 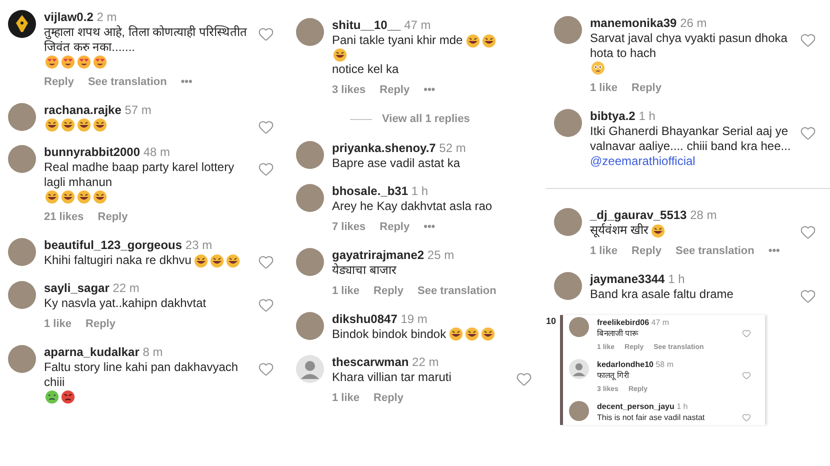 I want to click on comment-time: 2 m, so click(x=106, y=17).